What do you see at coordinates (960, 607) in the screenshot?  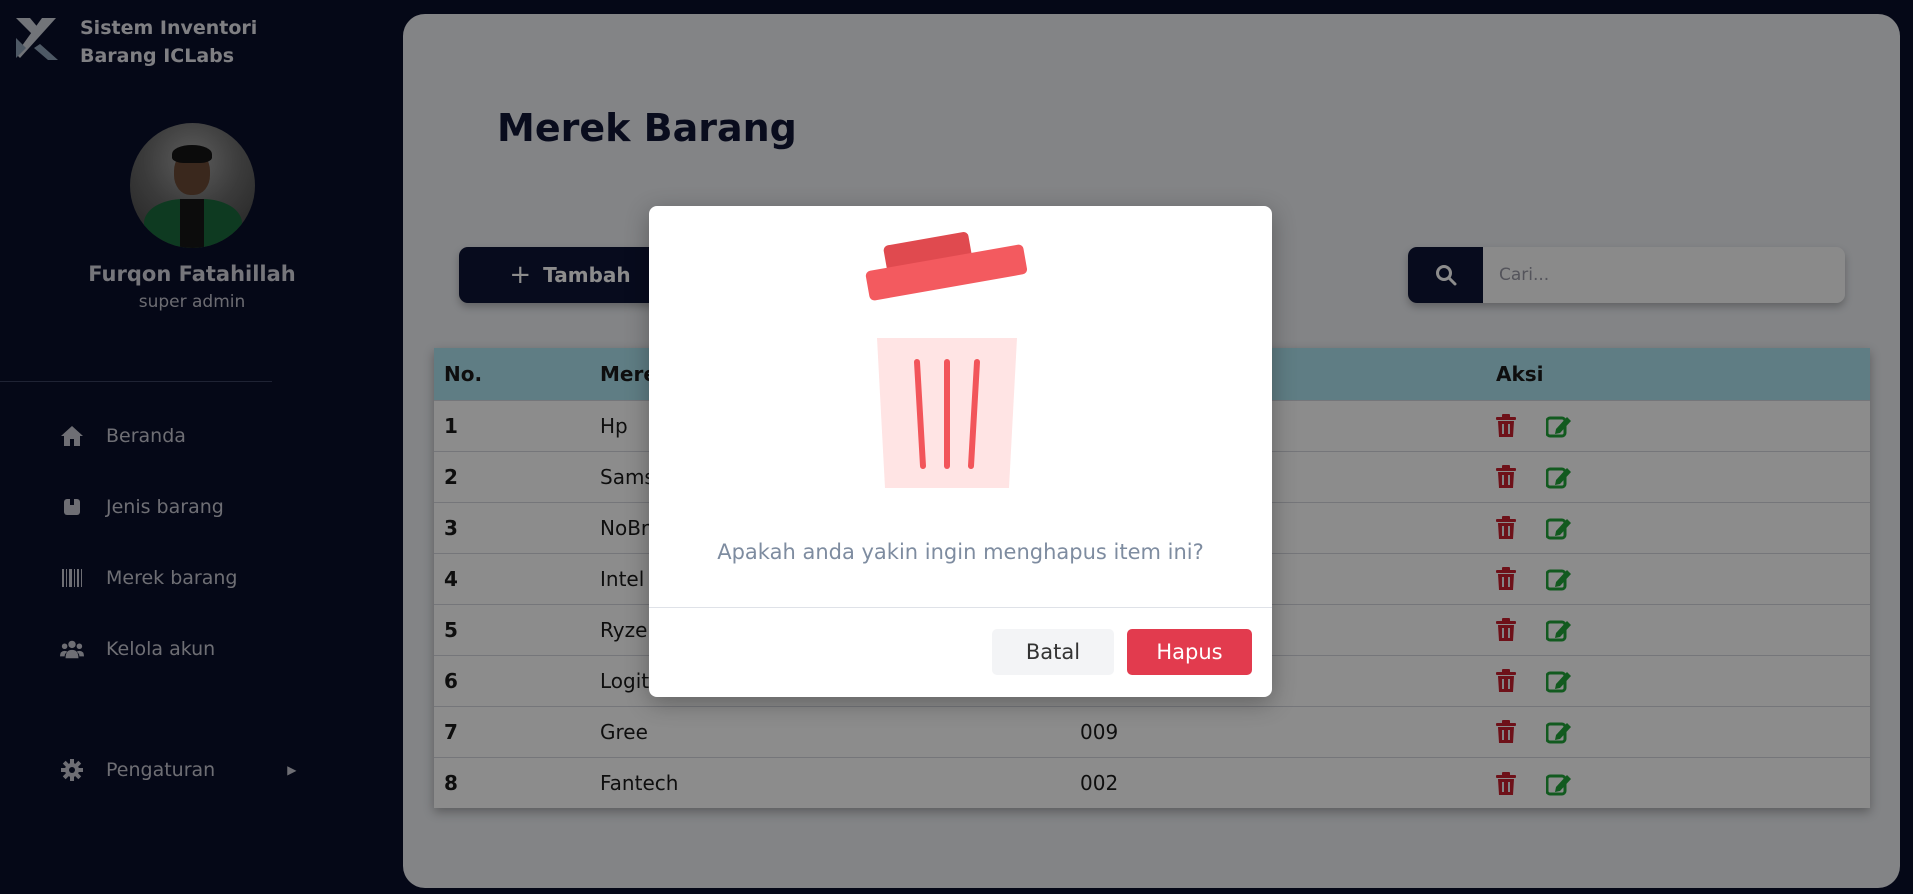 I see `modal-divider` at bounding box center [960, 607].